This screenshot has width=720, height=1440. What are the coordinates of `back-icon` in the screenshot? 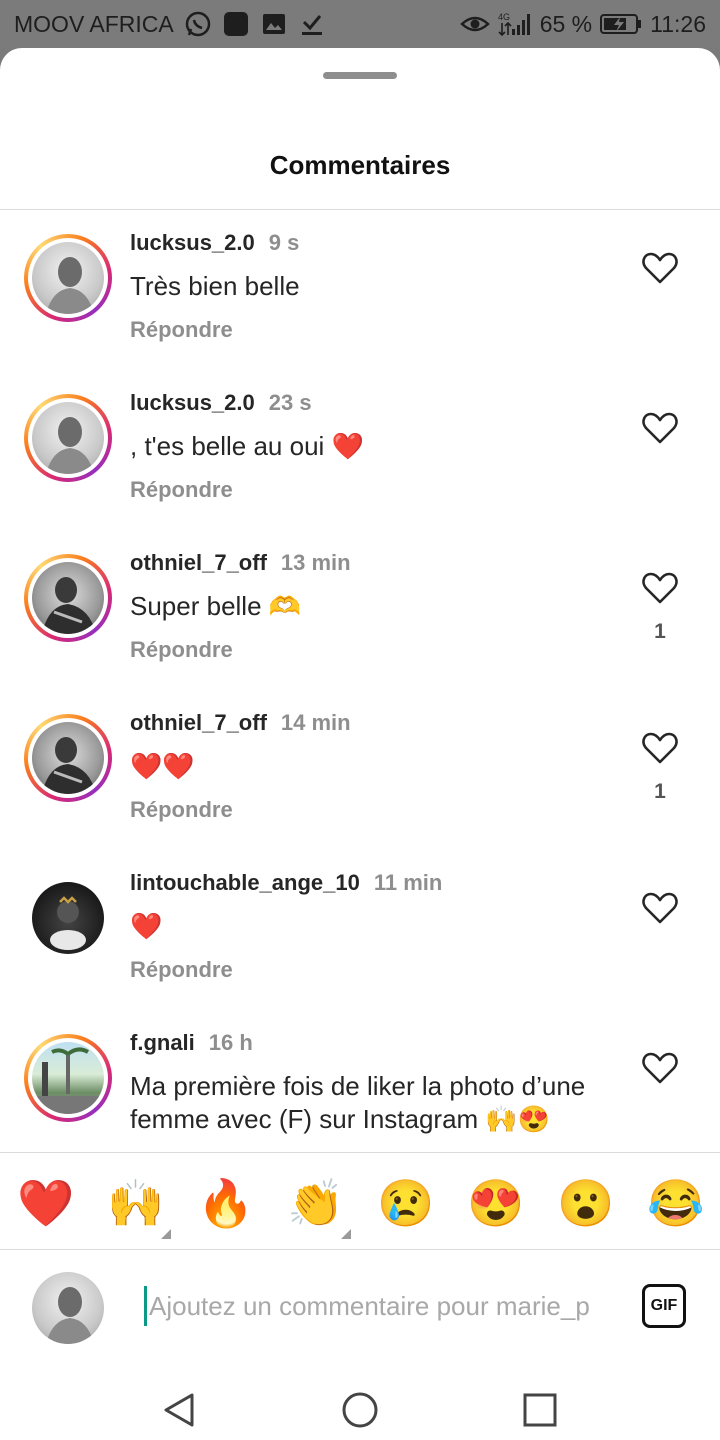 It's located at (180, 1410).